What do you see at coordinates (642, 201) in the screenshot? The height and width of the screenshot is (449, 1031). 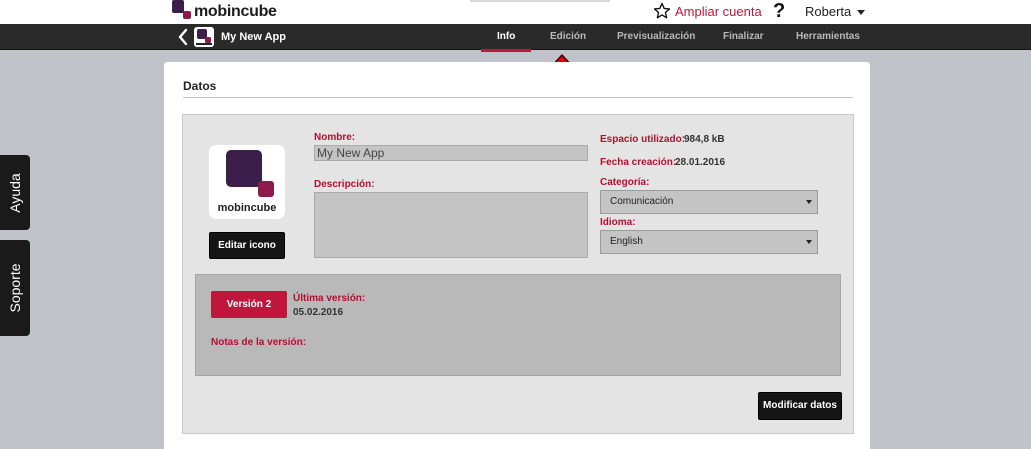 I see `category-value: Comunicación` at bounding box center [642, 201].